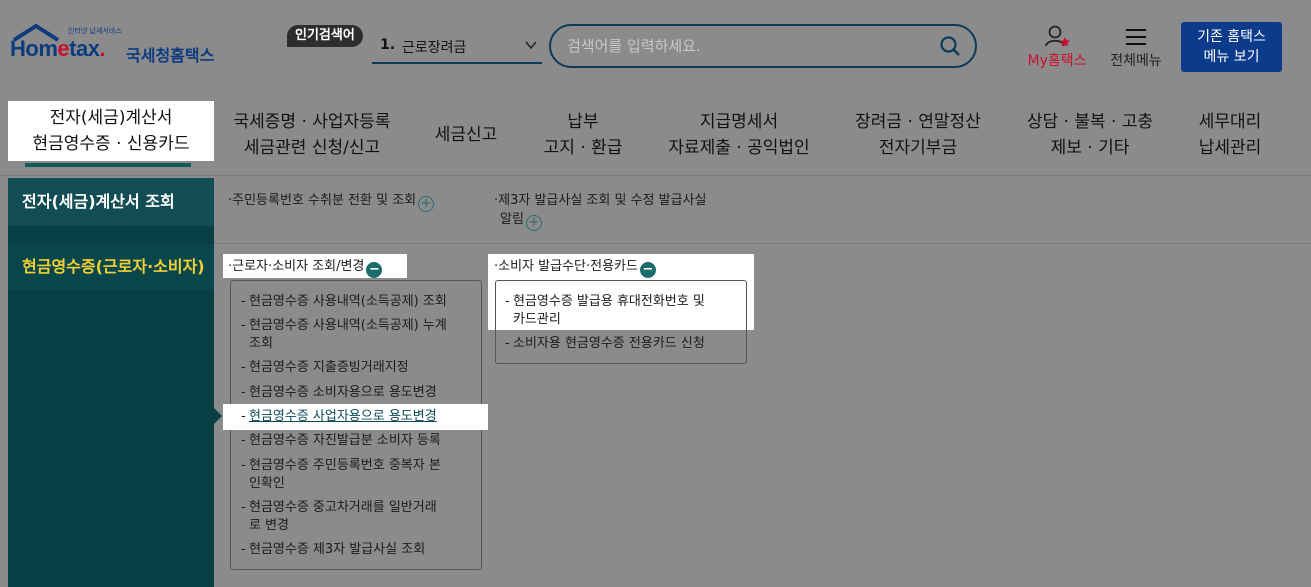  What do you see at coordinates (111, 118) in the screenshot?
I see `nav-tab-line1: 전자(세금)계산서` at bounding box center [111, 118].